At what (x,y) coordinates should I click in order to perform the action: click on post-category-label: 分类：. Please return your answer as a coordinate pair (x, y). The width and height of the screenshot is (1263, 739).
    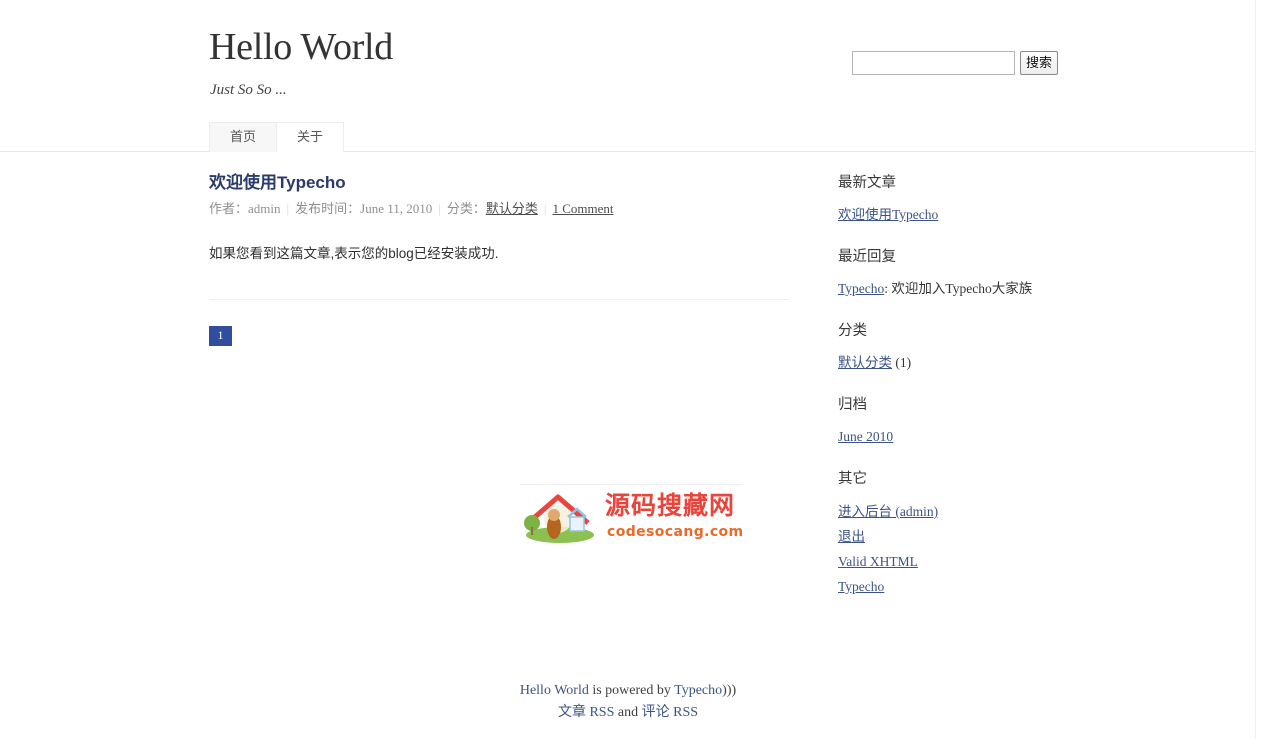
    Looking at the image, I should click on (466, 208).